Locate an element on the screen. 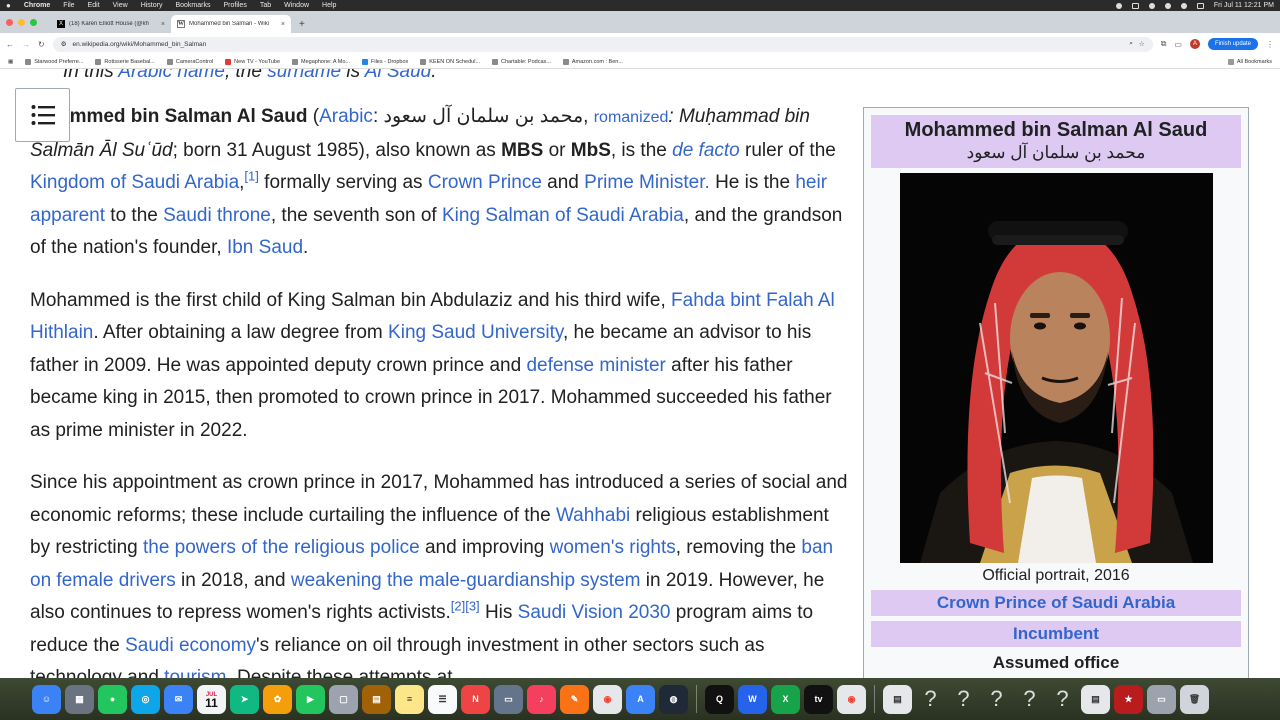 Image resolution: width=1280 pixels, height=720 pixels. document-icon: ▤ is located at coordinates (897, 699).